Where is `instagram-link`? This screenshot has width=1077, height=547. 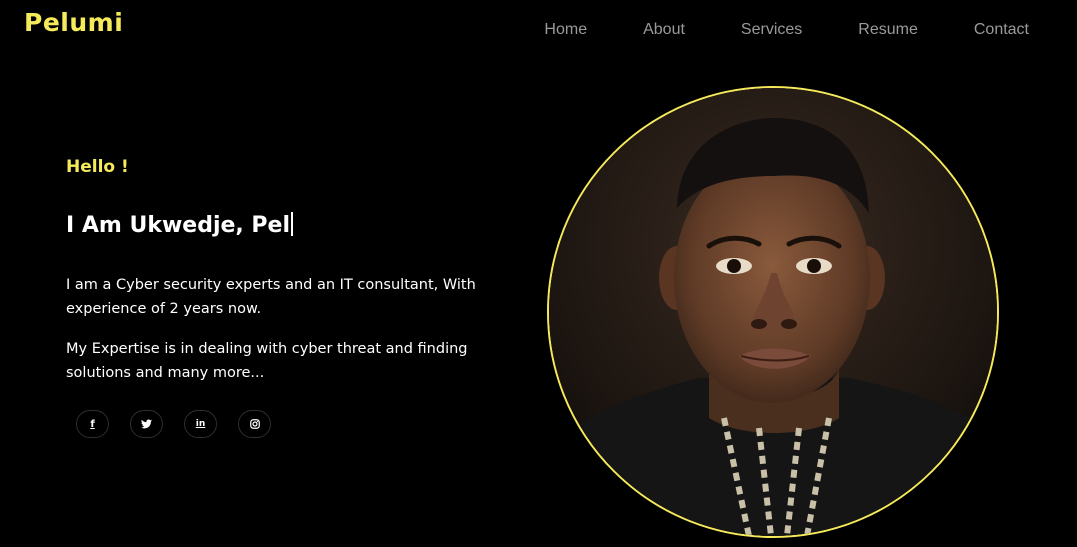
instagram-link is located at coordinates (254, 424).